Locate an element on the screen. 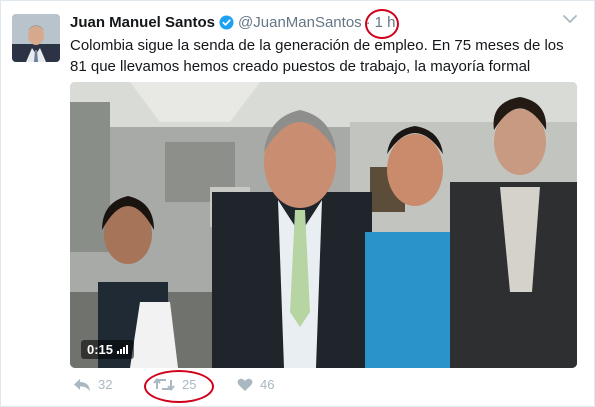 This screenshot has height=407, width=595. tweet-timestamp: 1 h is located at coordinates (381, 23).